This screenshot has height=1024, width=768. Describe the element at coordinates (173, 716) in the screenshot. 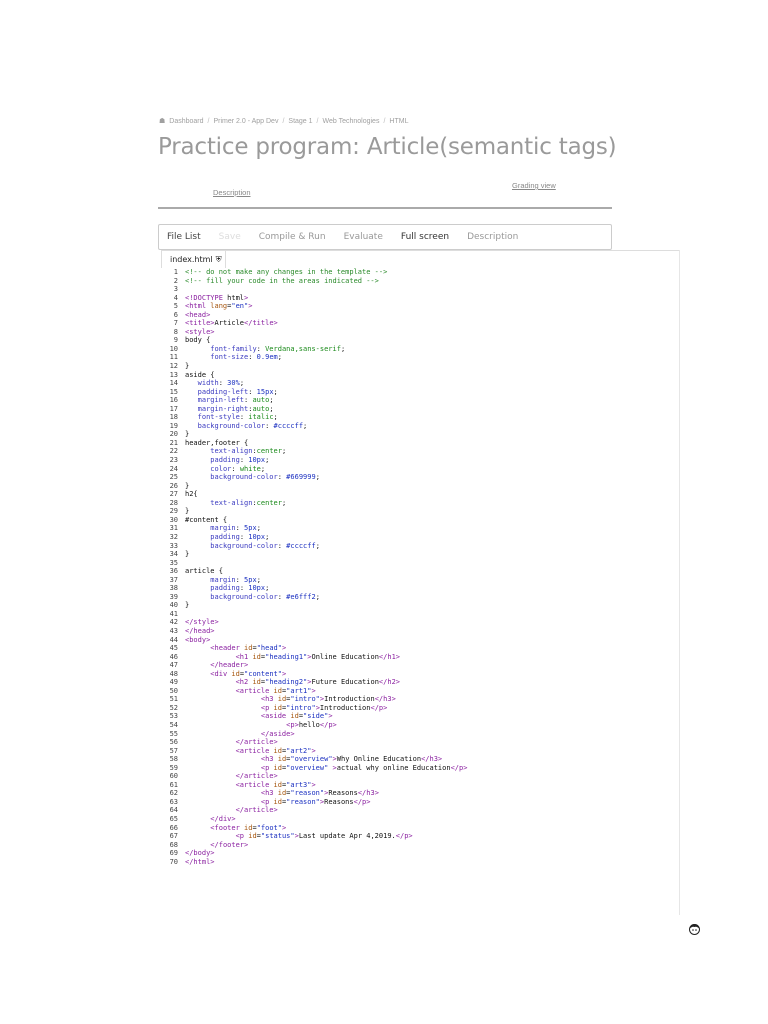

I see `line-number: 53` at that location.